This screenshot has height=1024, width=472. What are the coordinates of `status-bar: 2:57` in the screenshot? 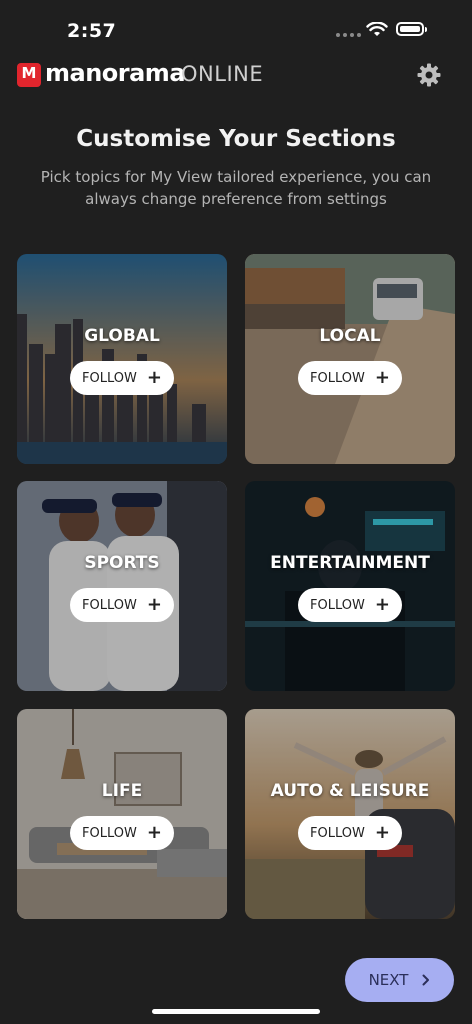 It's located at (236, 28).